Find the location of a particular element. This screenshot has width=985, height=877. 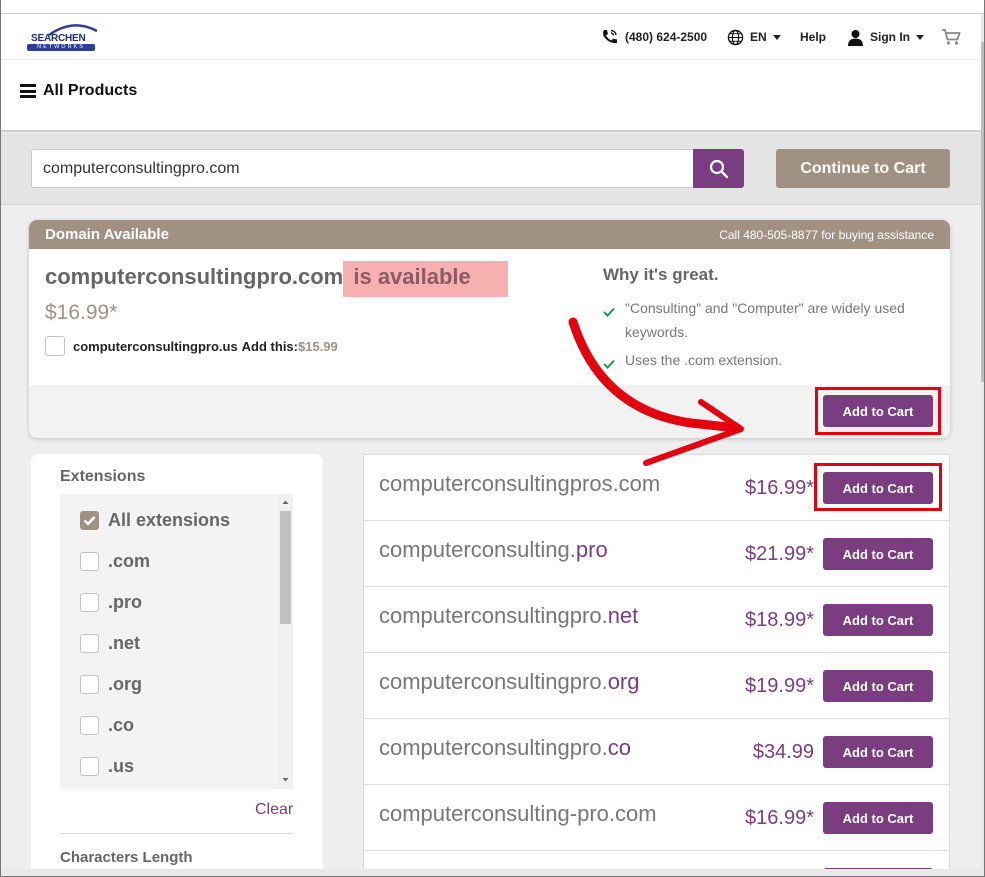

bookmark-strip is located at coordinates (492, 7).